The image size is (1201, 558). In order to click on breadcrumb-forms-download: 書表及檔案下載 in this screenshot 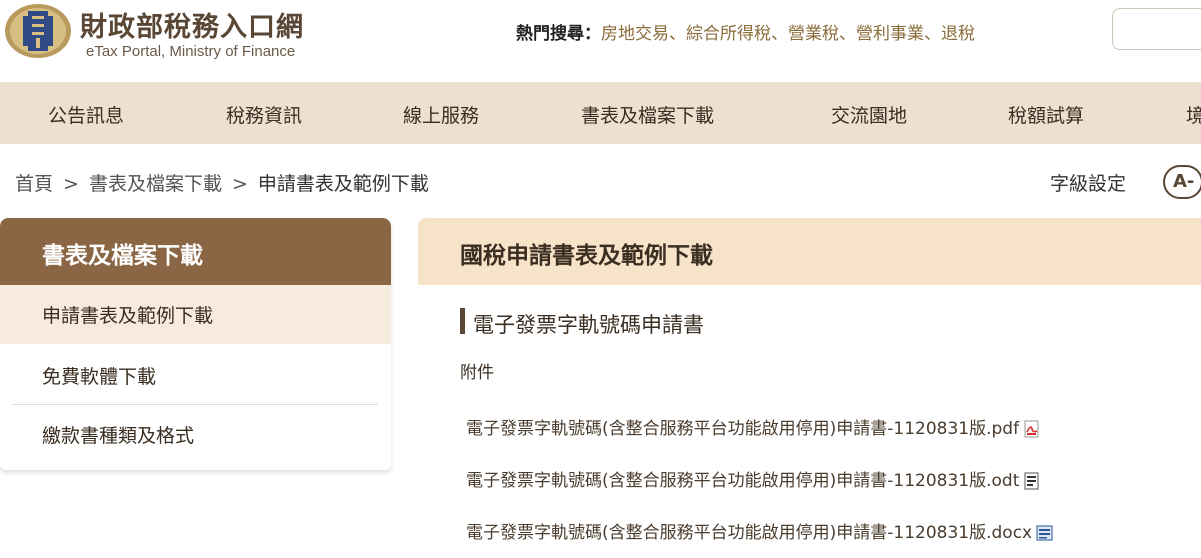, I will do `click(155, 184)`.